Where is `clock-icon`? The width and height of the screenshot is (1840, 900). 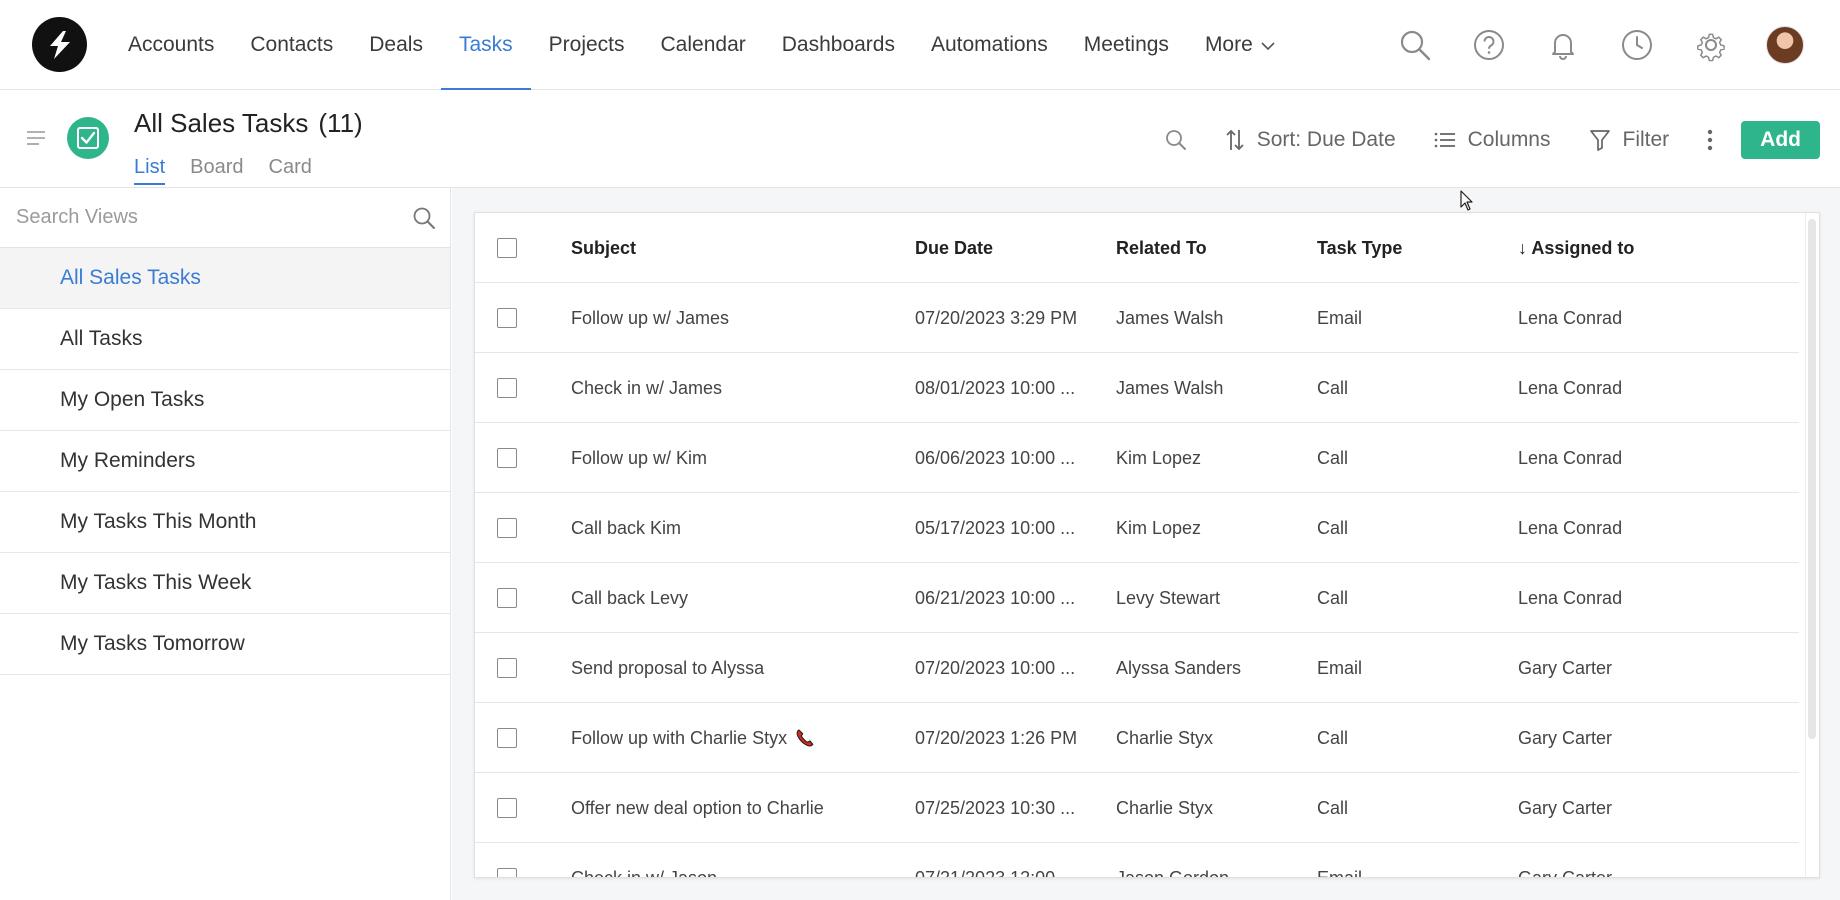 clock-icon is located at coordinates (1637, 45).